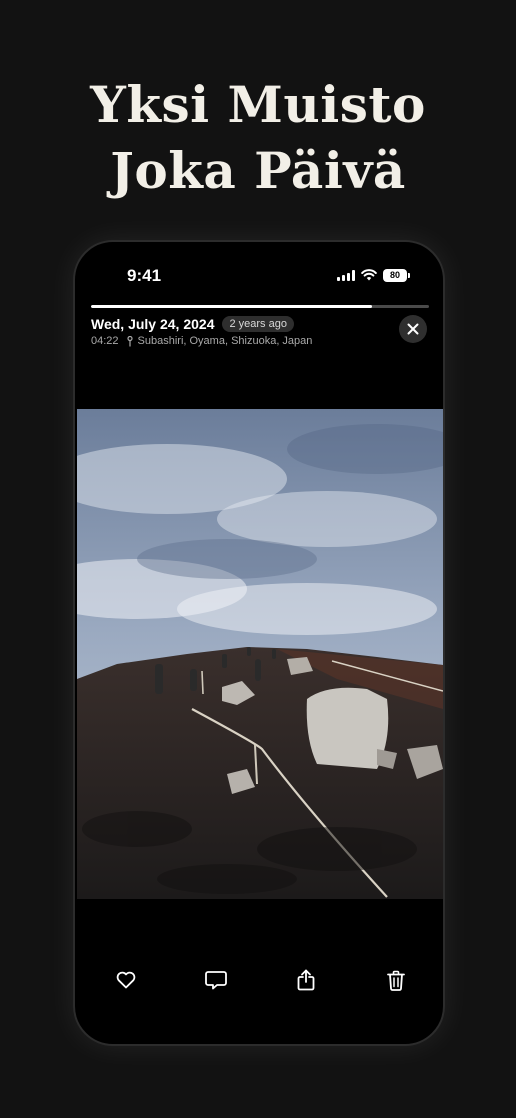  I want to click on share-icon, so click(306, 980).